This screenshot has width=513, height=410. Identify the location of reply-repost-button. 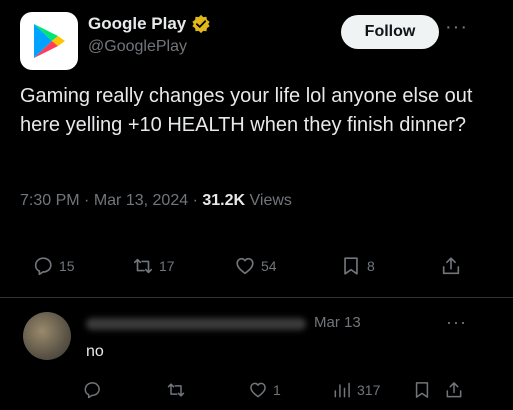
(176, 390).